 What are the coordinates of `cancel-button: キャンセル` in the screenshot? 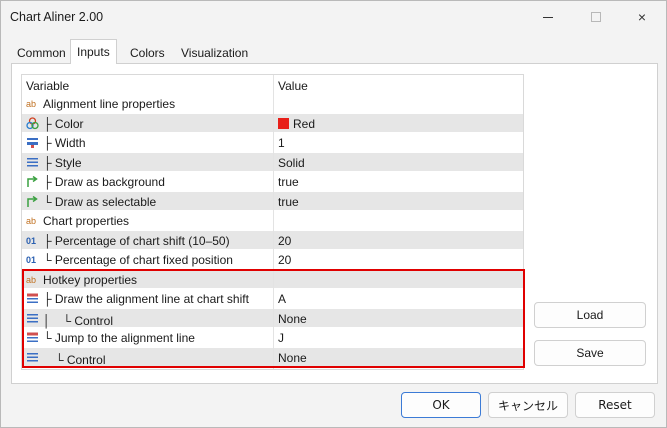 It's located at (528, 405).